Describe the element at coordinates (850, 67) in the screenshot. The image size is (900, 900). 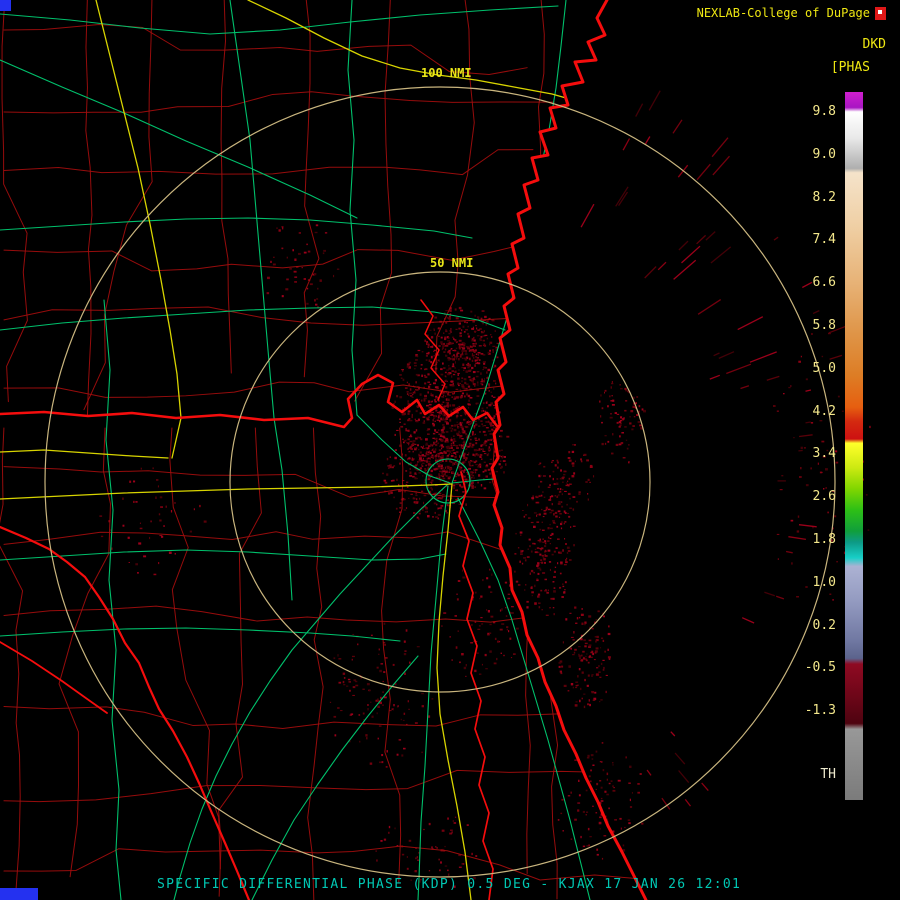
I see `units-label: [PHAS` at that location.